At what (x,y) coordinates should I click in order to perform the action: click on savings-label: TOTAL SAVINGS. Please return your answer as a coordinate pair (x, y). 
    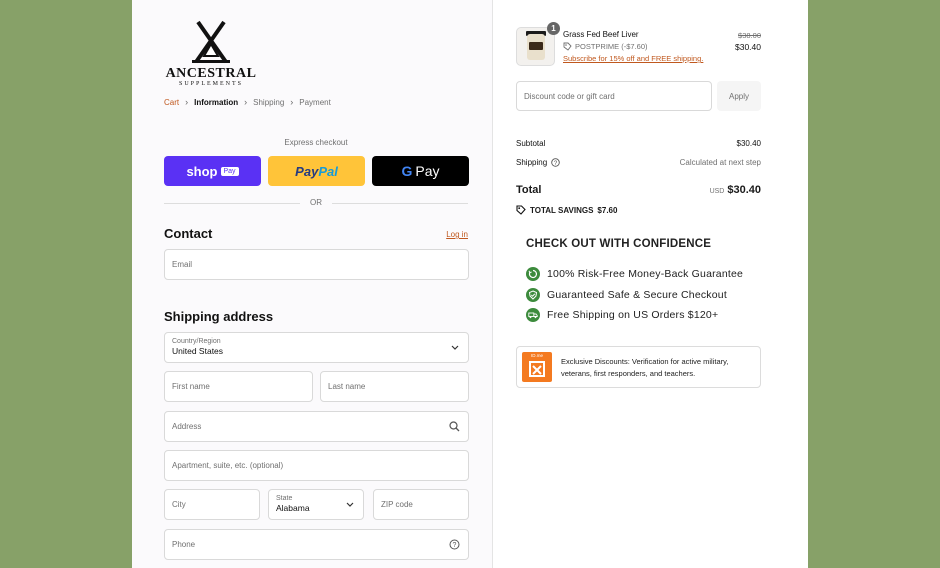
    Looking at the image, I should click on (562, 210).